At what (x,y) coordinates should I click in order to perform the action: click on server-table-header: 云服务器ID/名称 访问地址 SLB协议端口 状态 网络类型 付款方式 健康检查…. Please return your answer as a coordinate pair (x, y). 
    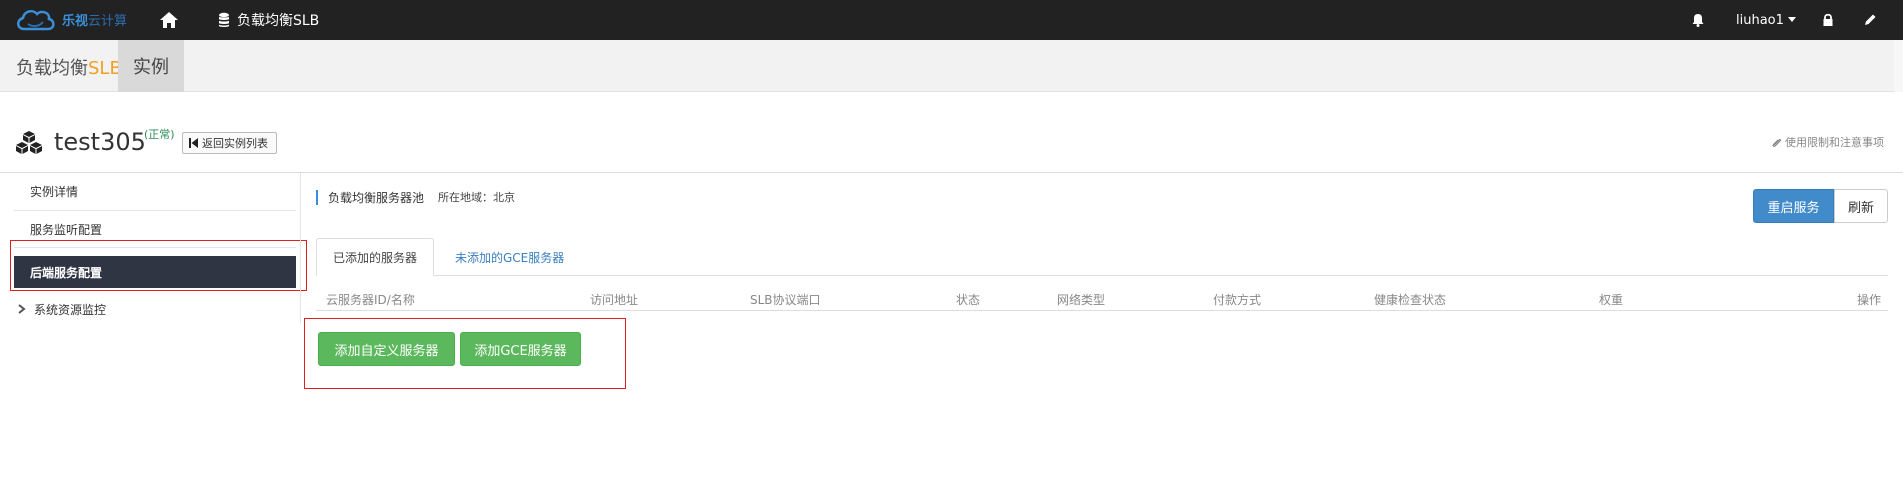
    Looking at the image, I should click on (1102, 299).